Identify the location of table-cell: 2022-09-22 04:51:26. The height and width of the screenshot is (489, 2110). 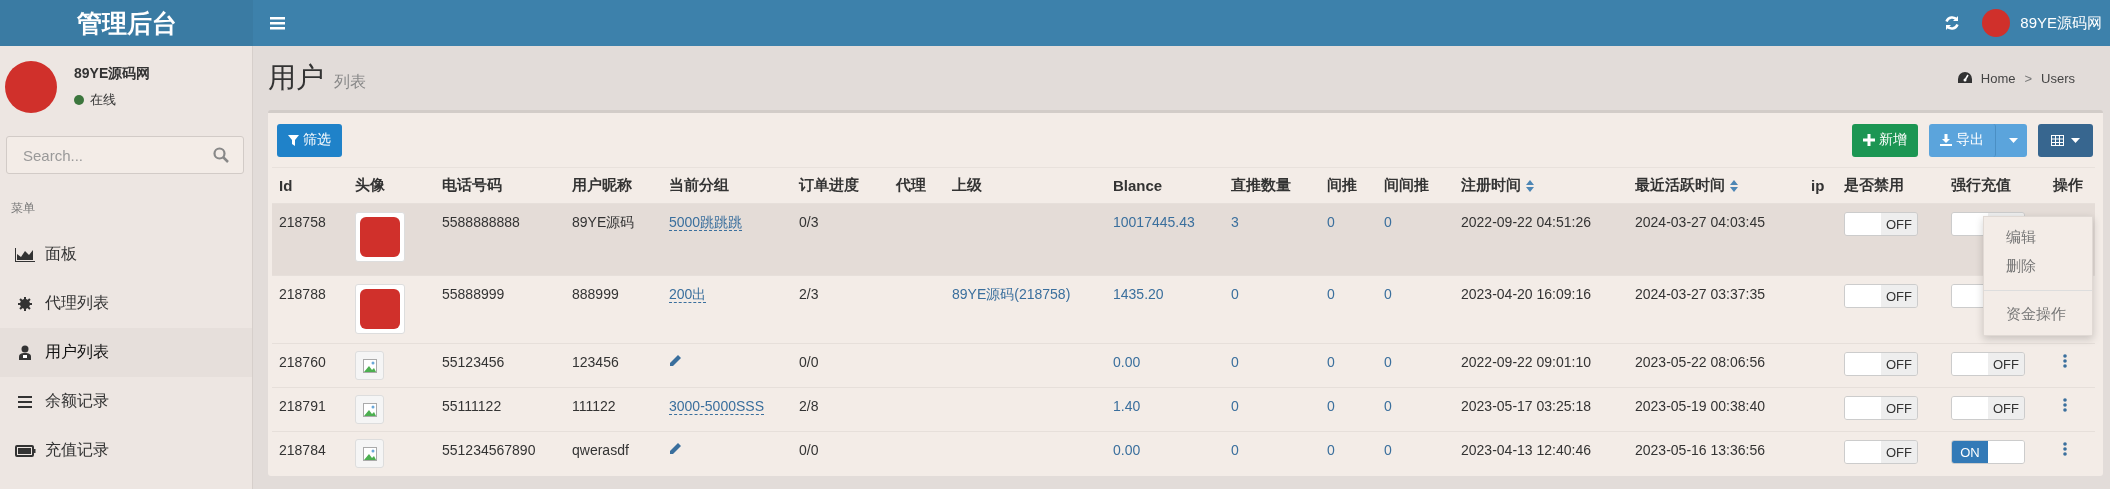
(1526, 222).